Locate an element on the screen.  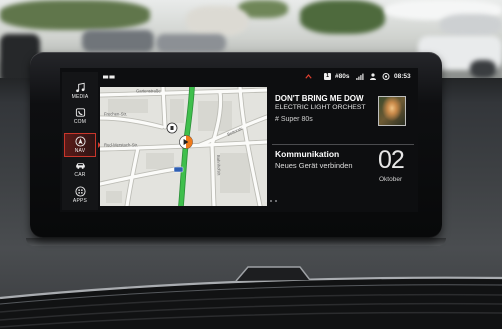
car-wheel is located at coordinates (483, 69).